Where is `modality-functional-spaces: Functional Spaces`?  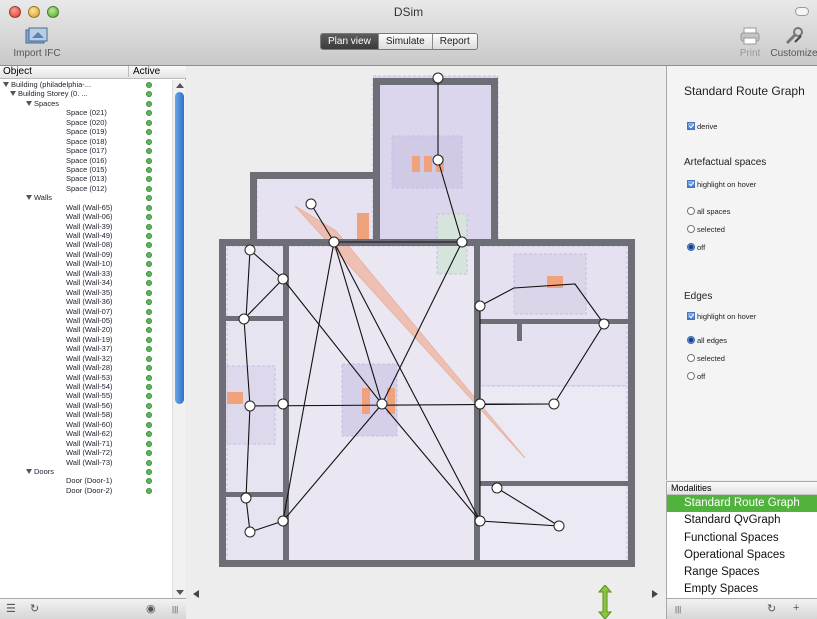
modality-functional-spaces: Functional Spaces is located at coordinates (742, 538).